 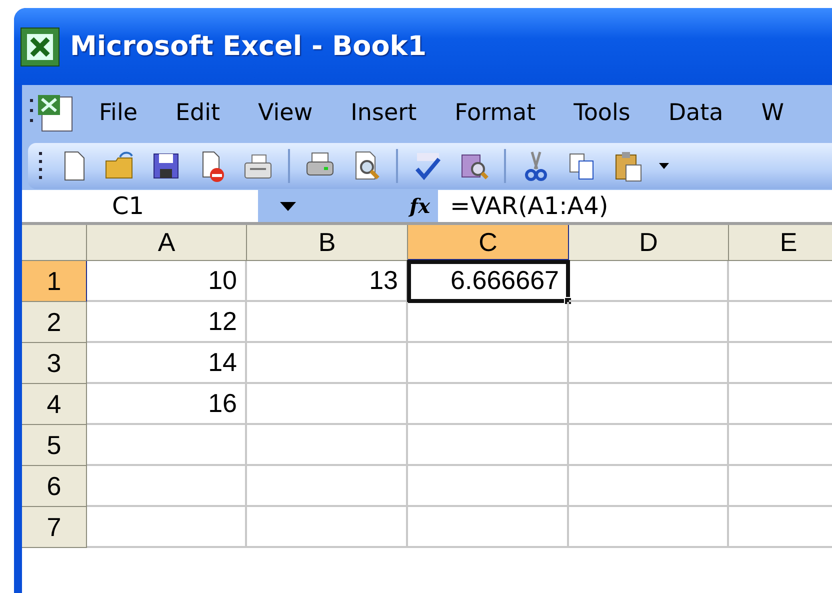 What do you see at coordinates (327, 281) in the screenshot?
I see `table-cell: 13` at bounding box center [327, 281].